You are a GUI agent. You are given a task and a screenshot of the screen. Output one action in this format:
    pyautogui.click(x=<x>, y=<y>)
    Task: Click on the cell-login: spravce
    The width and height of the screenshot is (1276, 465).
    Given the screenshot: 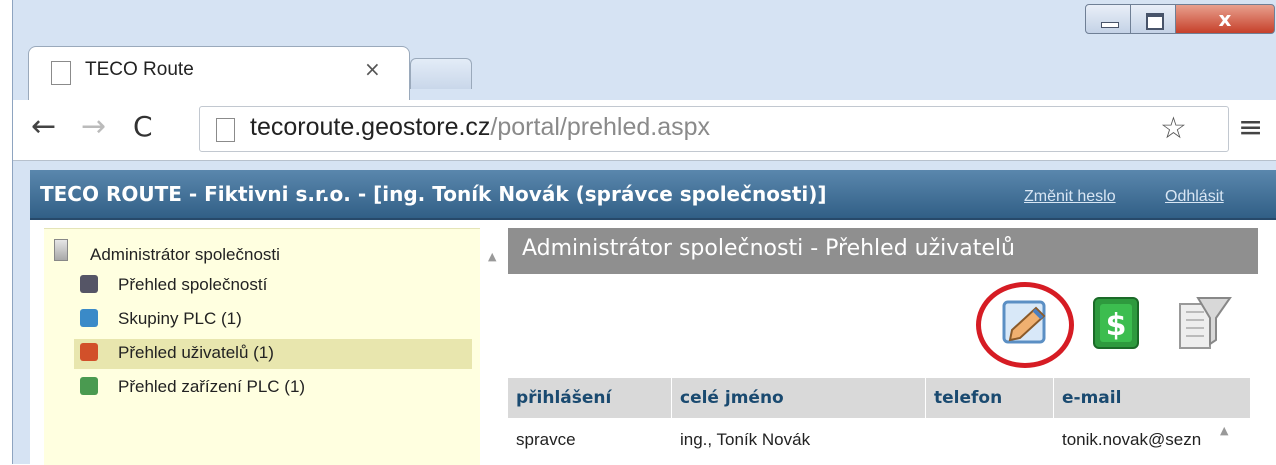 What is the action you would take?
    pyautogui.click(x=546, y=439)
    